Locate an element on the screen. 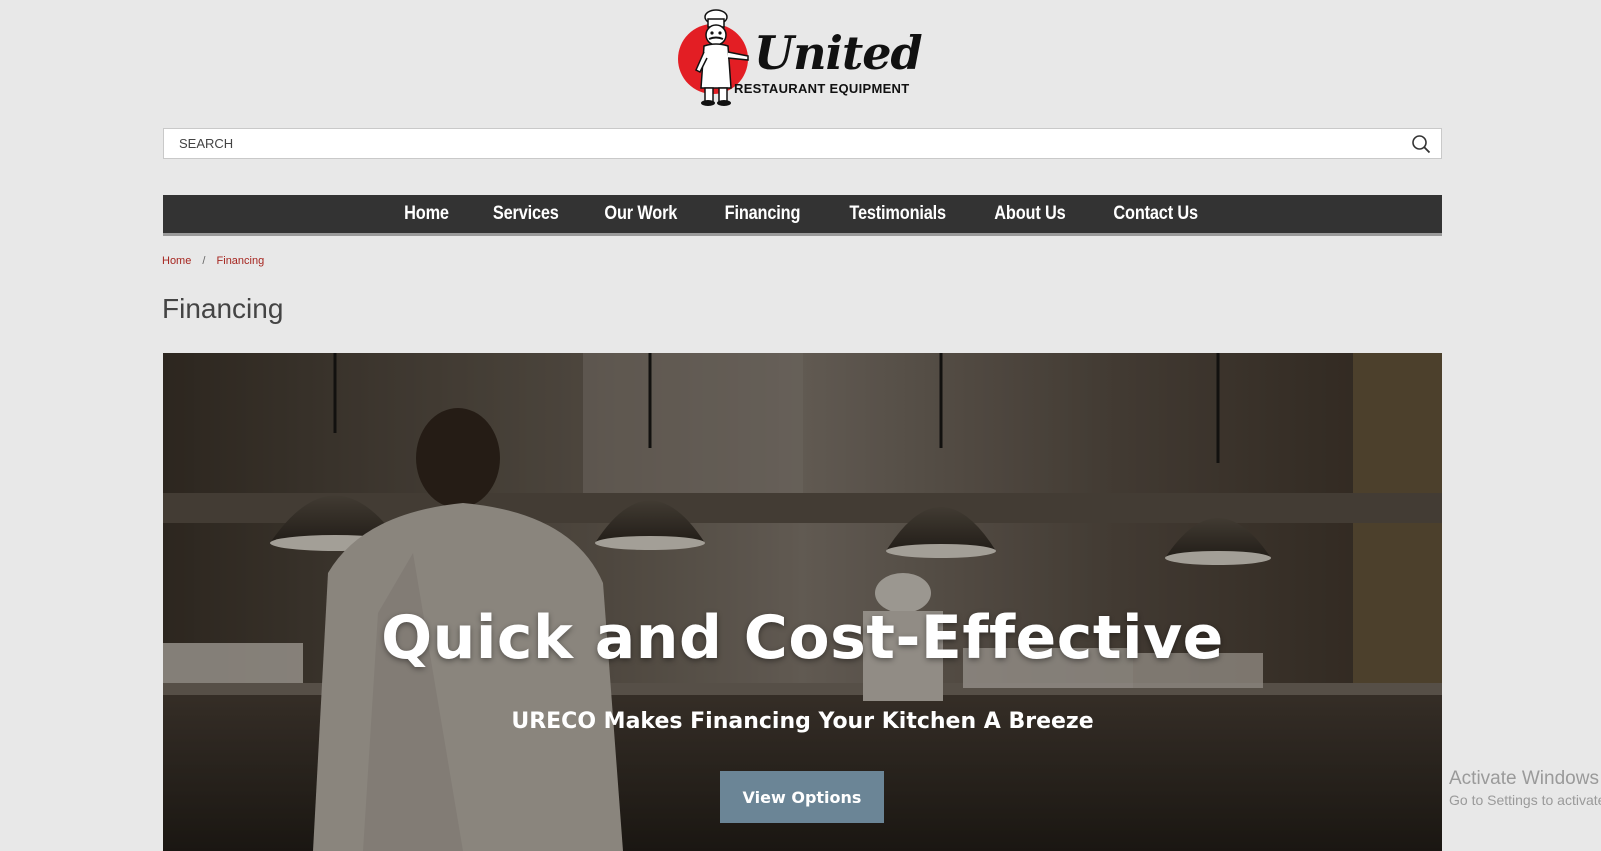 The height and width of the screenshot is (851, 1601). page-title: Financing is located at coordinates (223, 308).